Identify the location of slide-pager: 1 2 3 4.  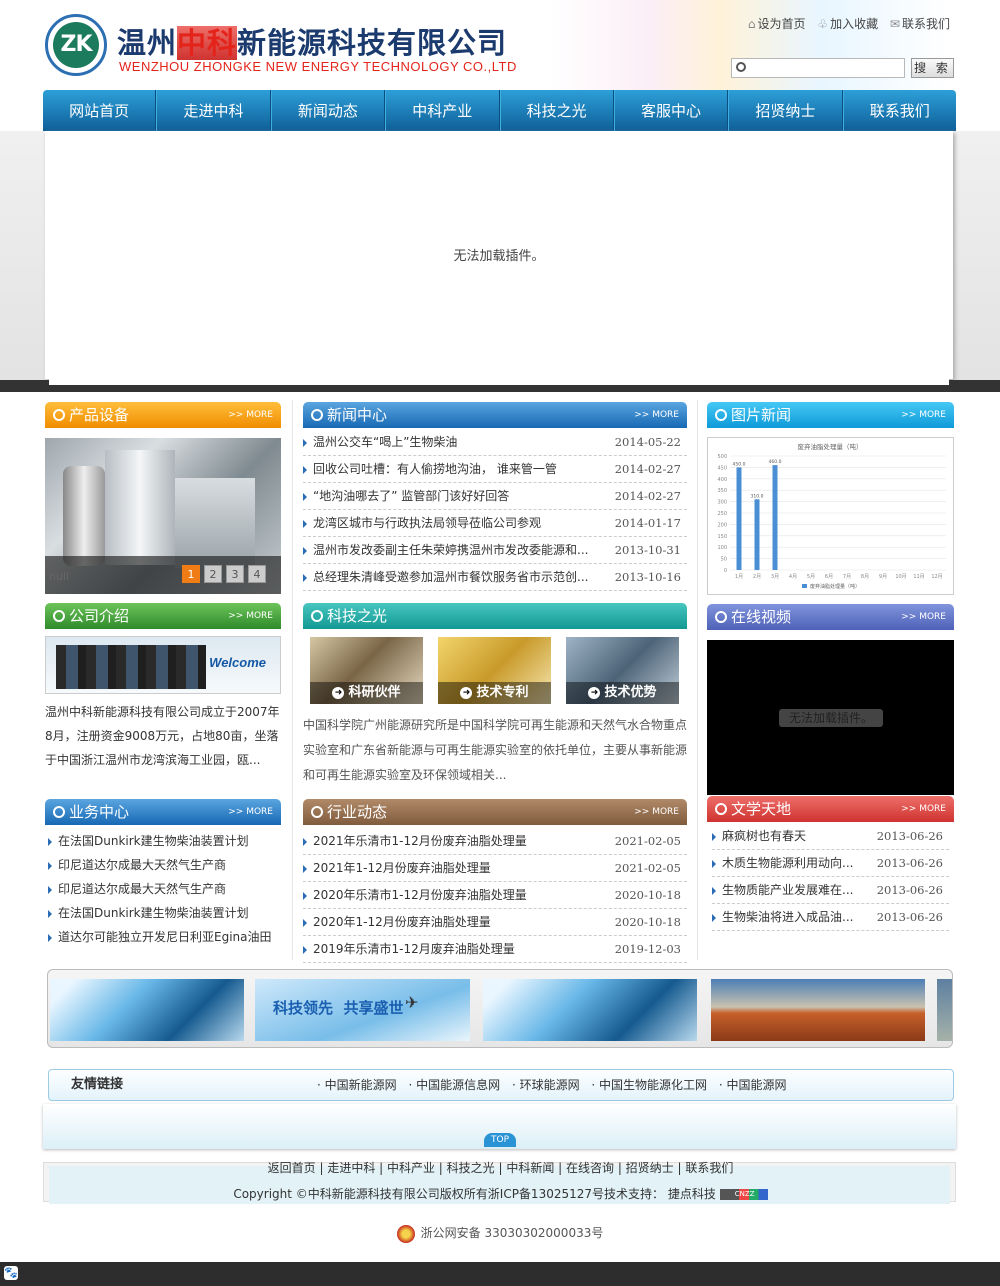
(224, 574).